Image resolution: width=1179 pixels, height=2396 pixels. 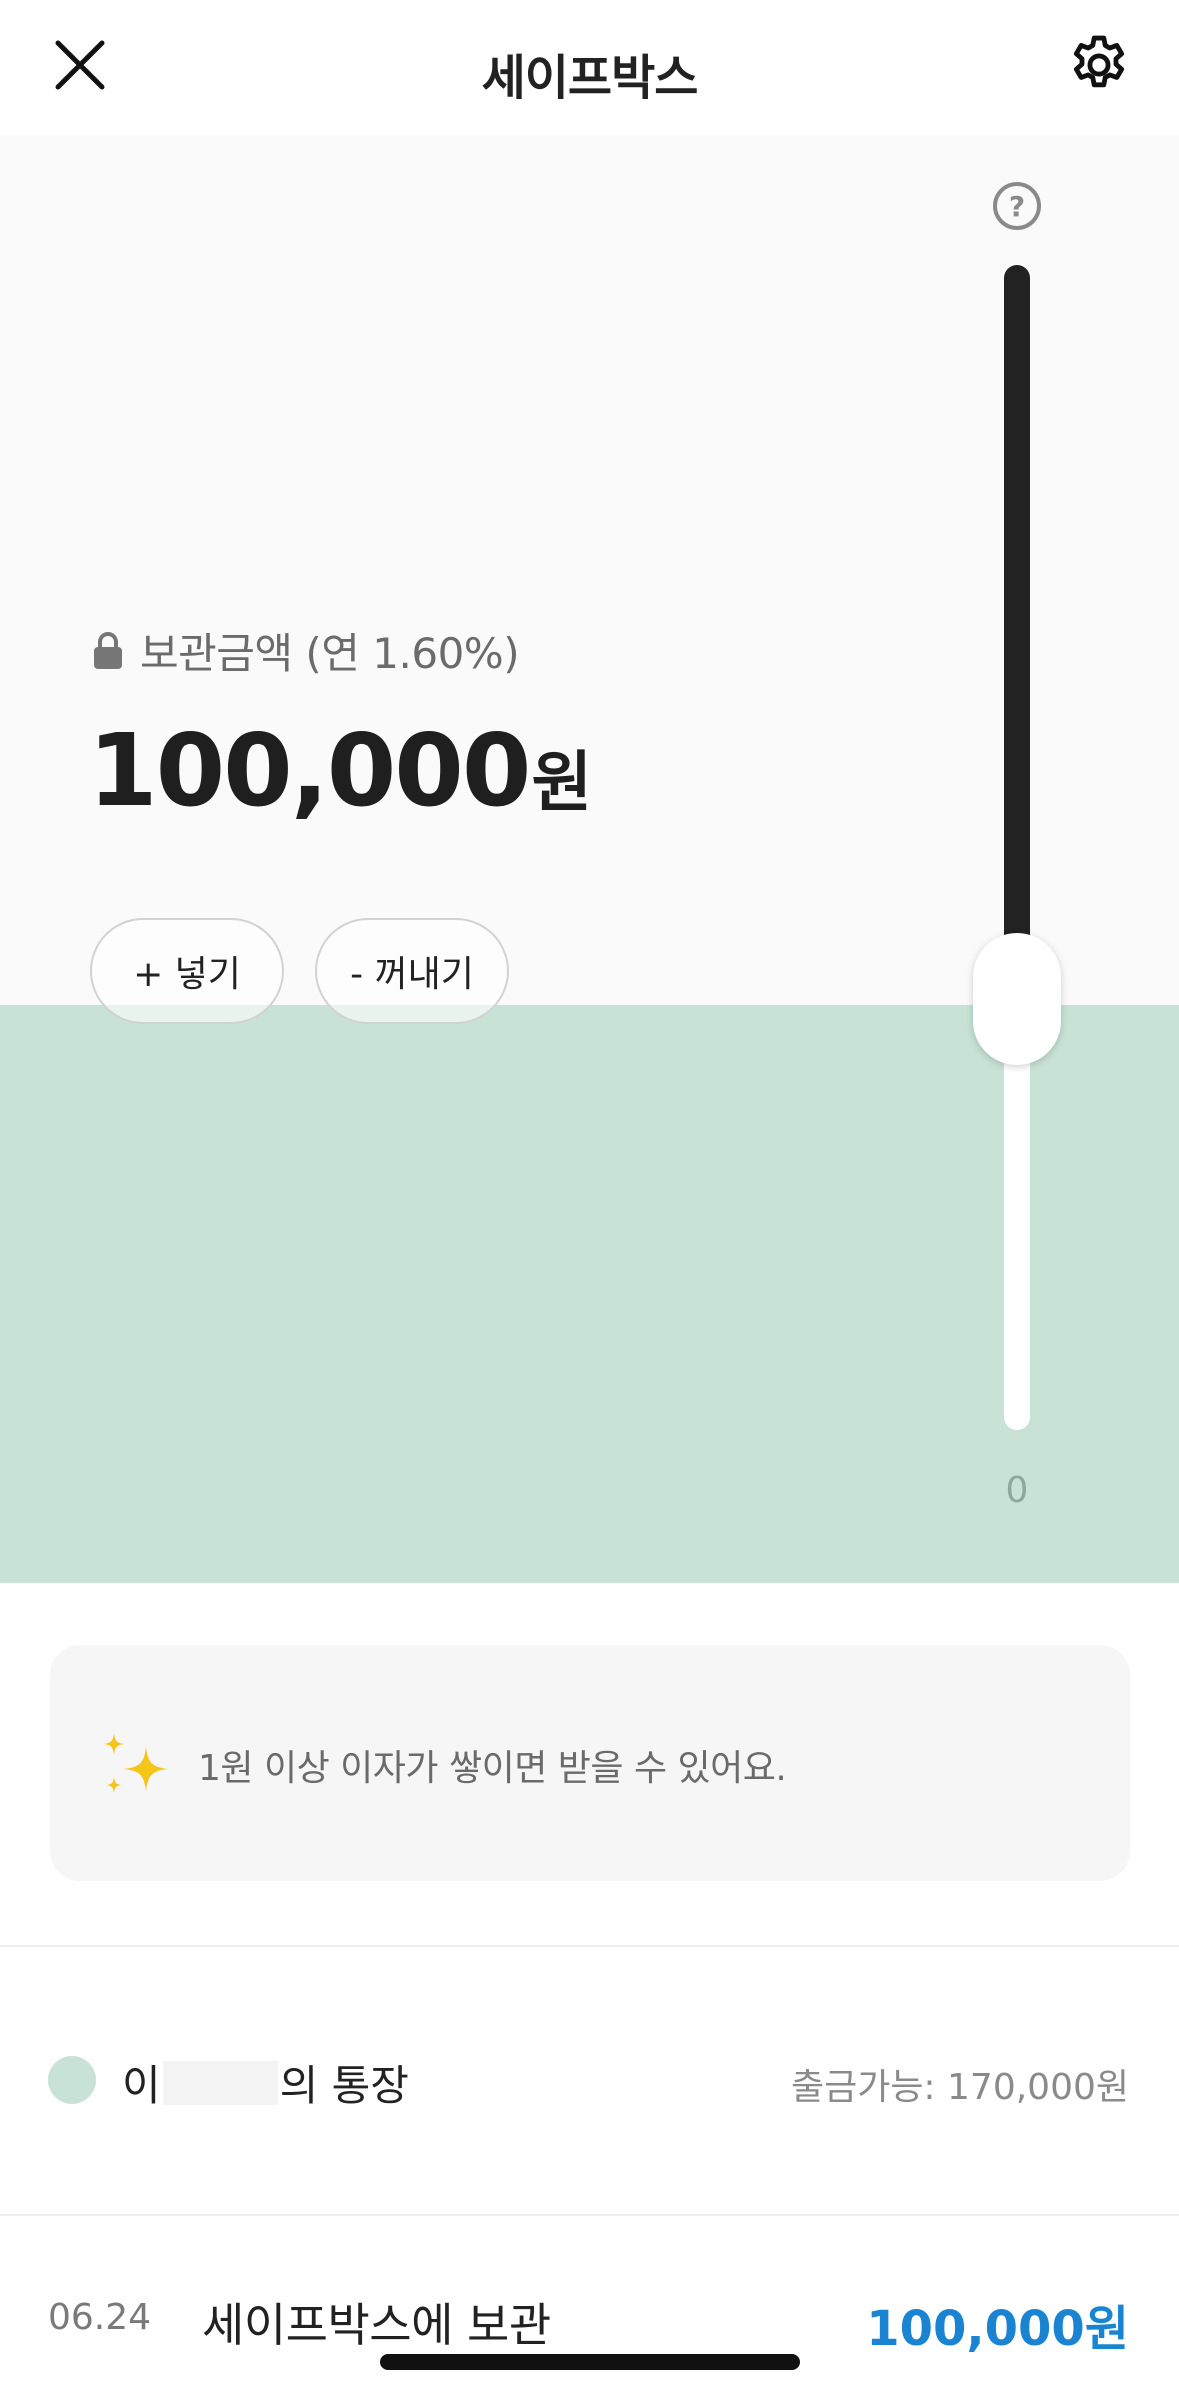 I want to click on account-name-prefix: 이, so click(x=141, y=2085).